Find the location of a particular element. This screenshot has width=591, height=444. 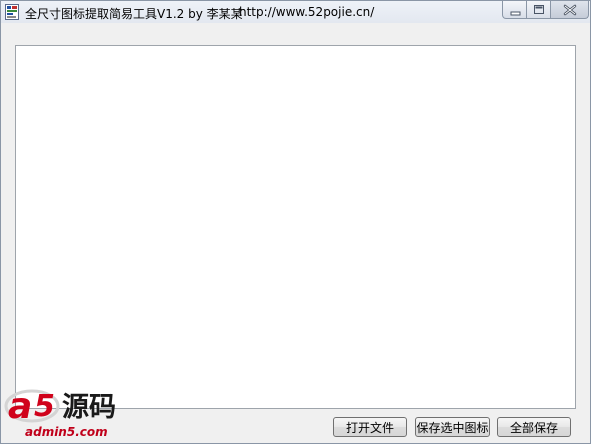

maximize-icon is located at coordinates (539, 9).